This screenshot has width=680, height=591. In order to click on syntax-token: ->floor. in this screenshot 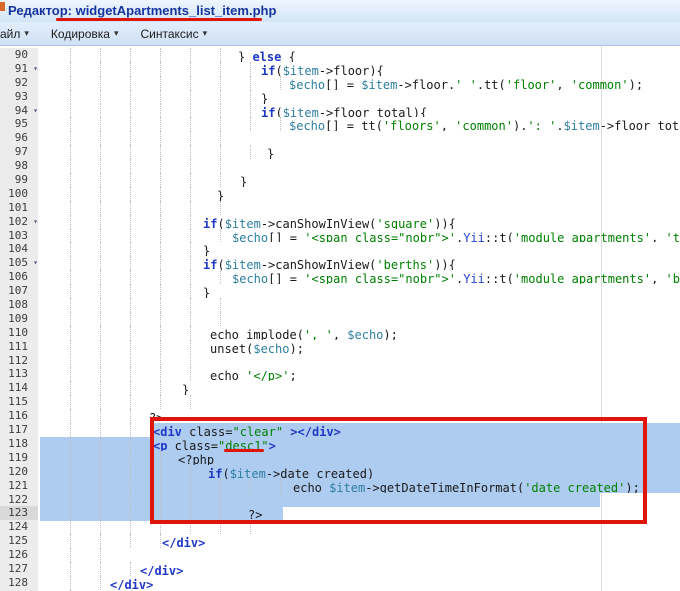, I will do `click(426, 83)`.